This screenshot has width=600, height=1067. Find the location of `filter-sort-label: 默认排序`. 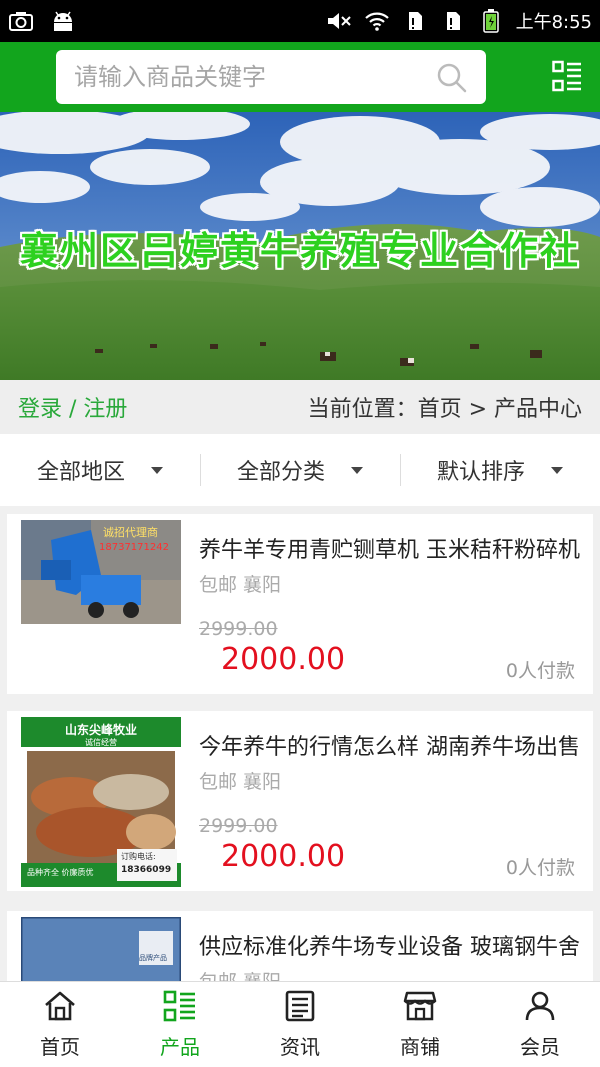

filter-sort-label: 默认排序 is located at coordinates (480, 472).